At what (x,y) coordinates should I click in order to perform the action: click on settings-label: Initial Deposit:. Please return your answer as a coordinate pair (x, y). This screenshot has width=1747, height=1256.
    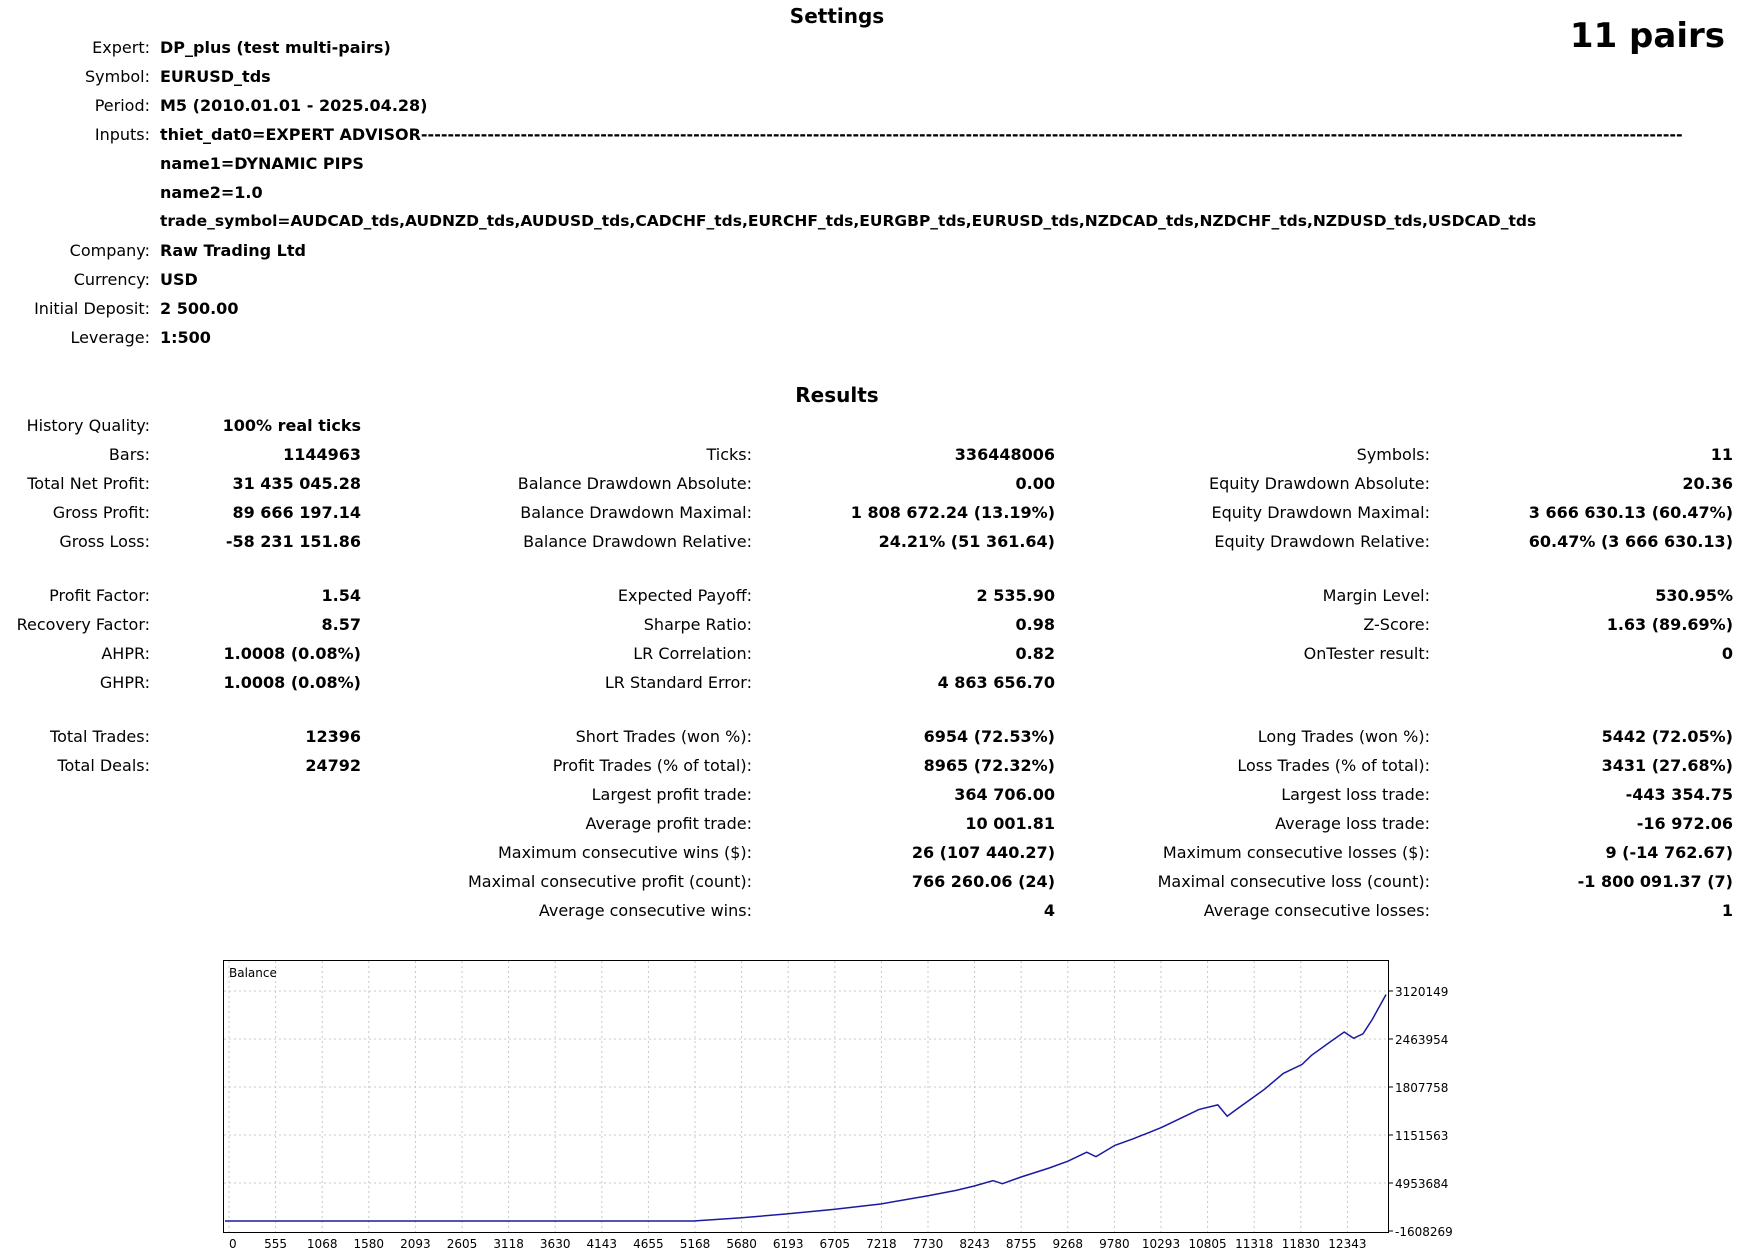
    Looking at the image, I should click on (92, 308).